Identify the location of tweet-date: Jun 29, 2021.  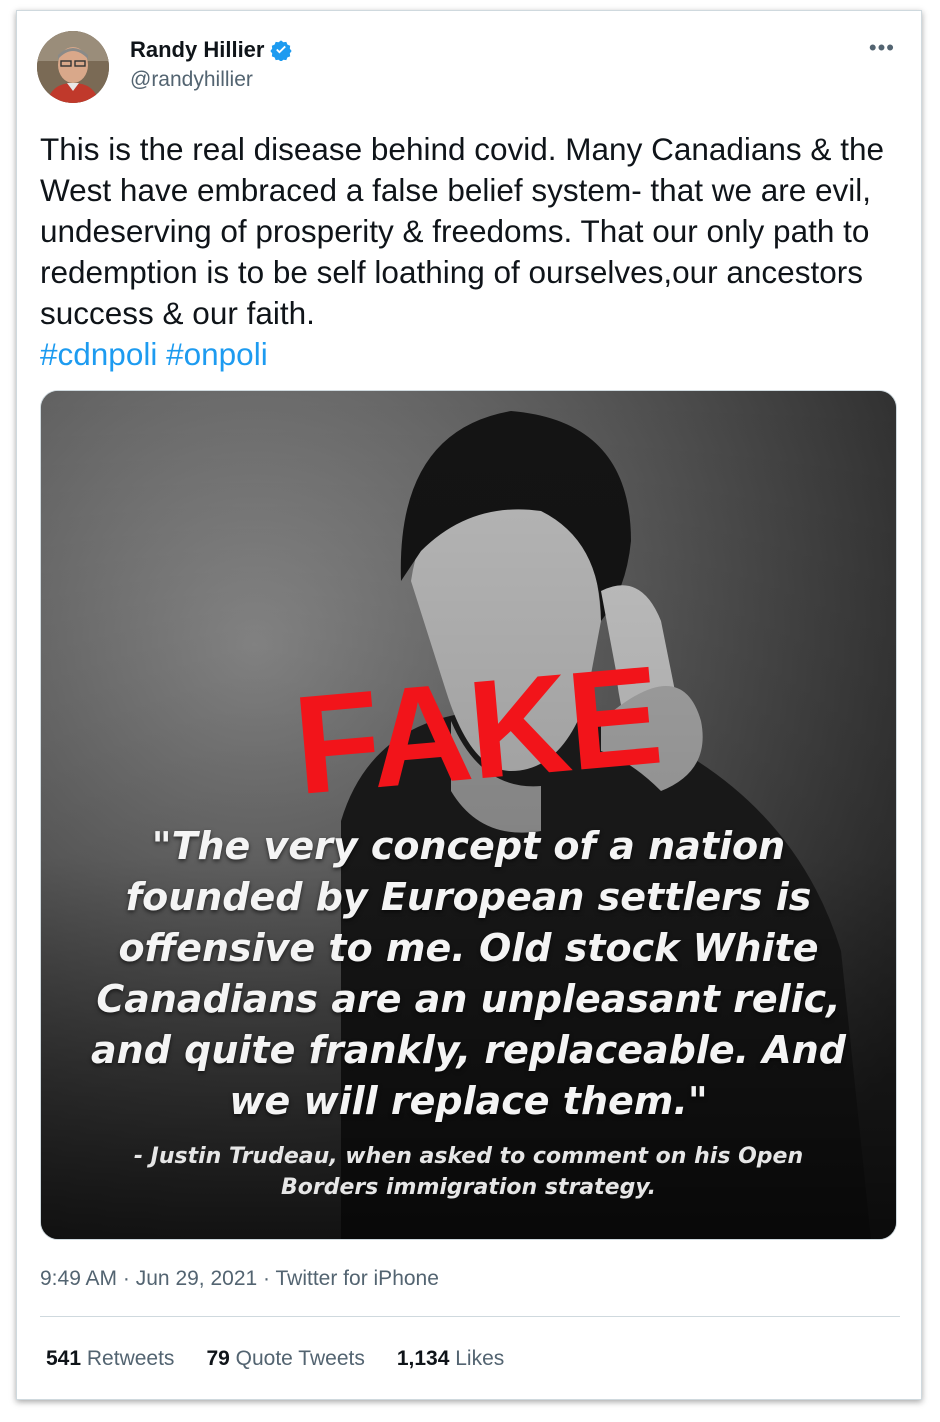
(196, 1278).